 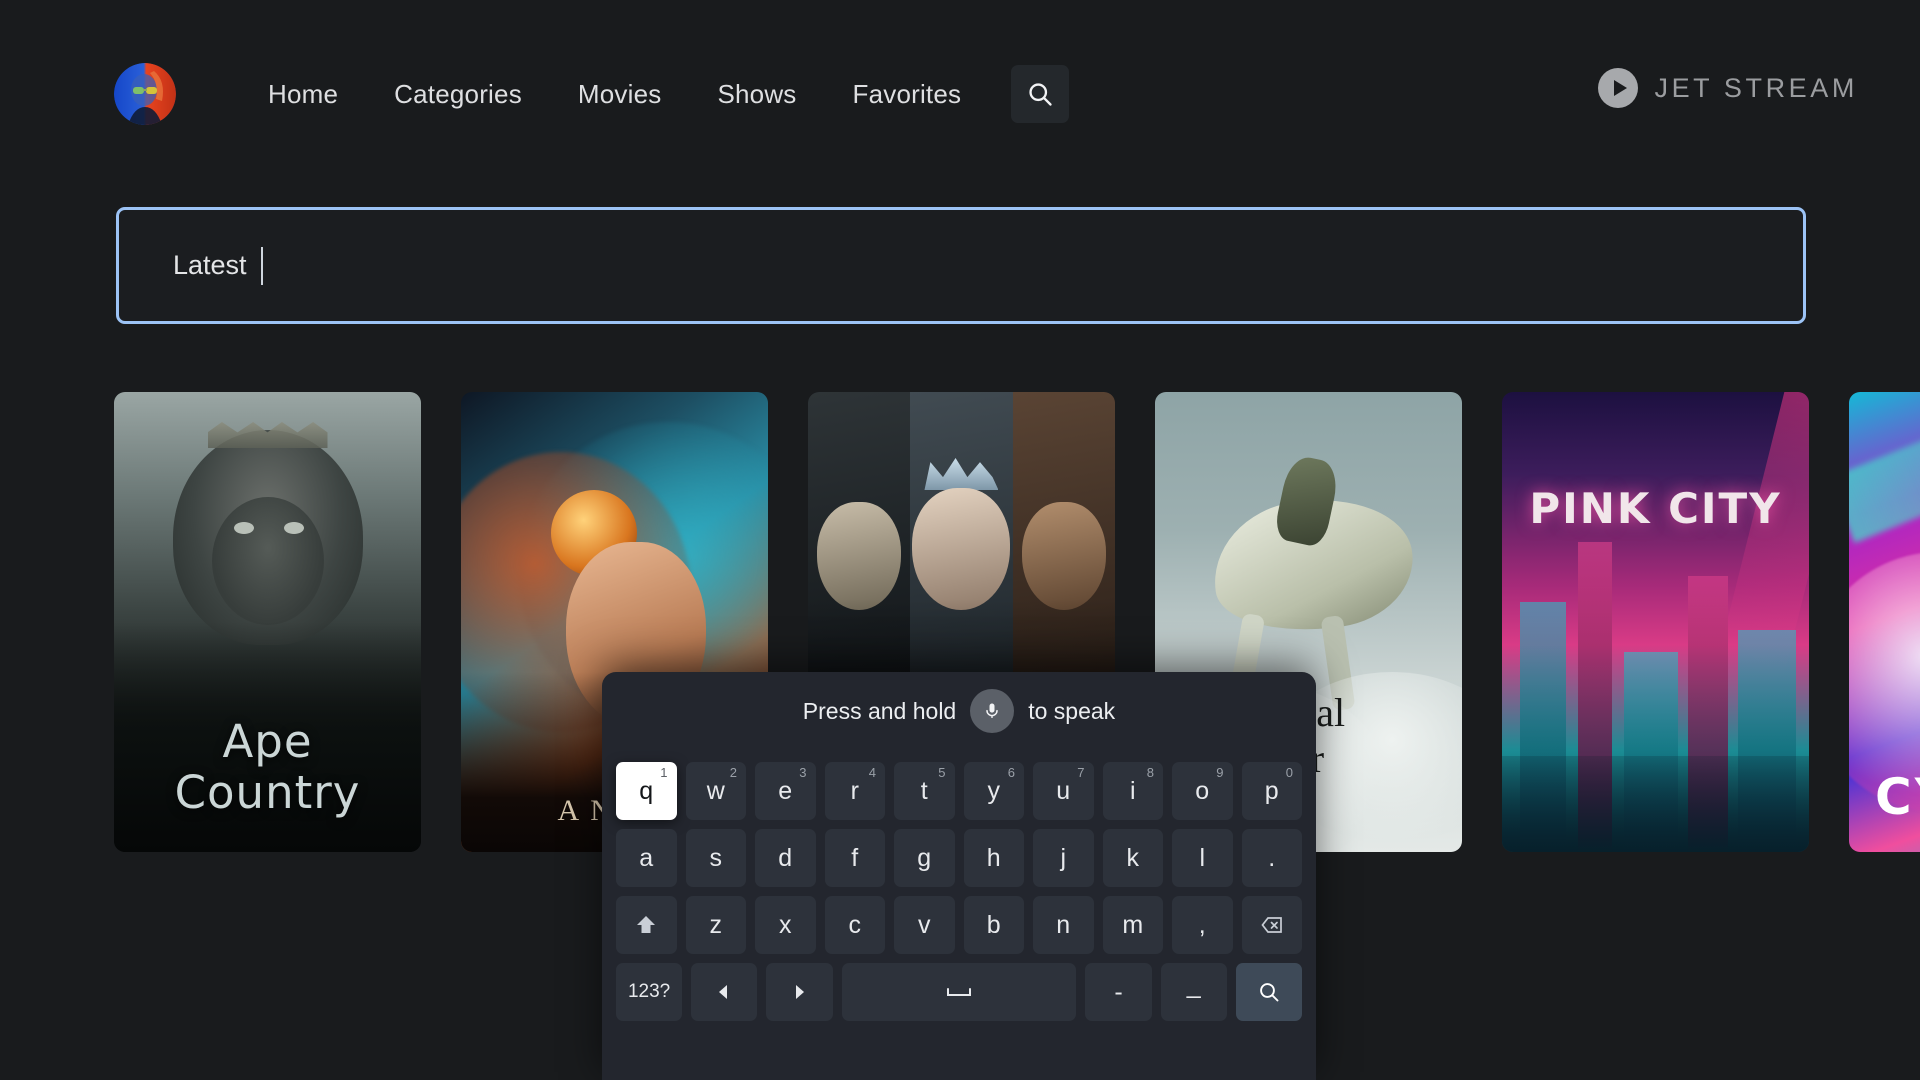 I want to click on avatar, so click(x=145, y=94).